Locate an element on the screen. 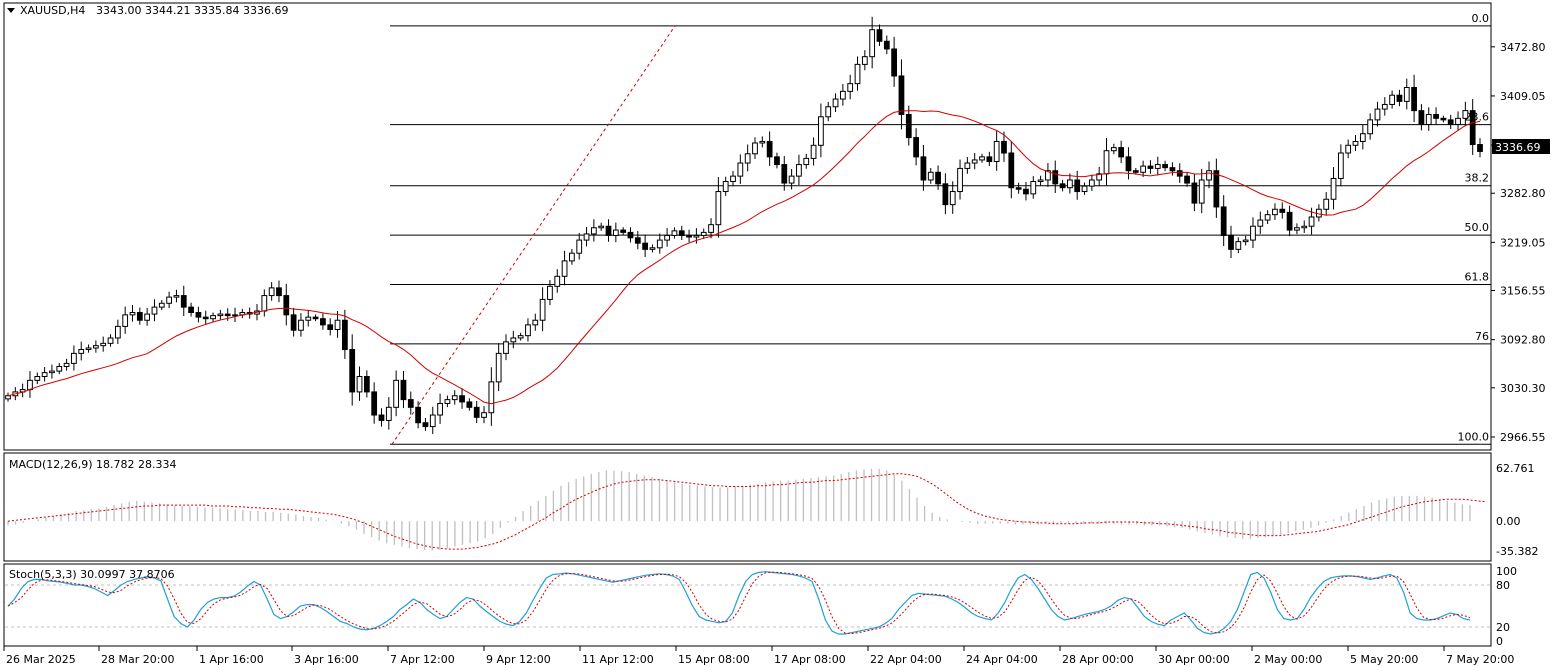 Image resolution: width=1557 pixels, height=666 pixels. stoch-axis-label: 20 is located at coordinates (1503, 627).